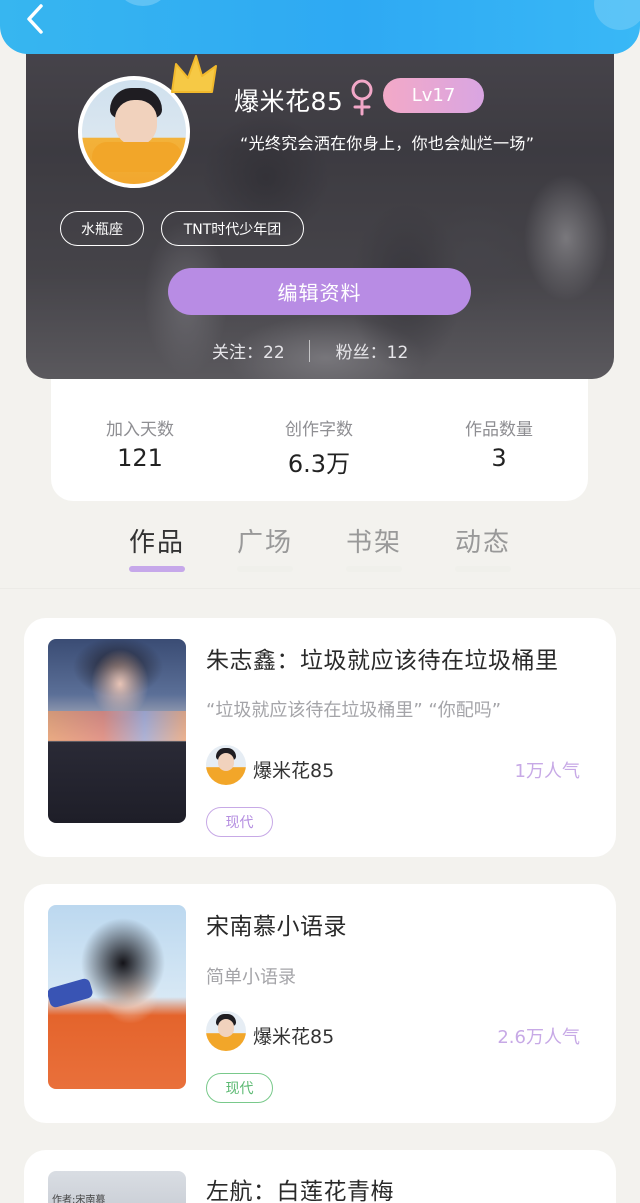 Image resolution: width=640 pixels, height=1203 pixels. Describe the element at coordinates (276, 927) in the screenshot. I see `work-title: 宋南慕小语录` at that location.